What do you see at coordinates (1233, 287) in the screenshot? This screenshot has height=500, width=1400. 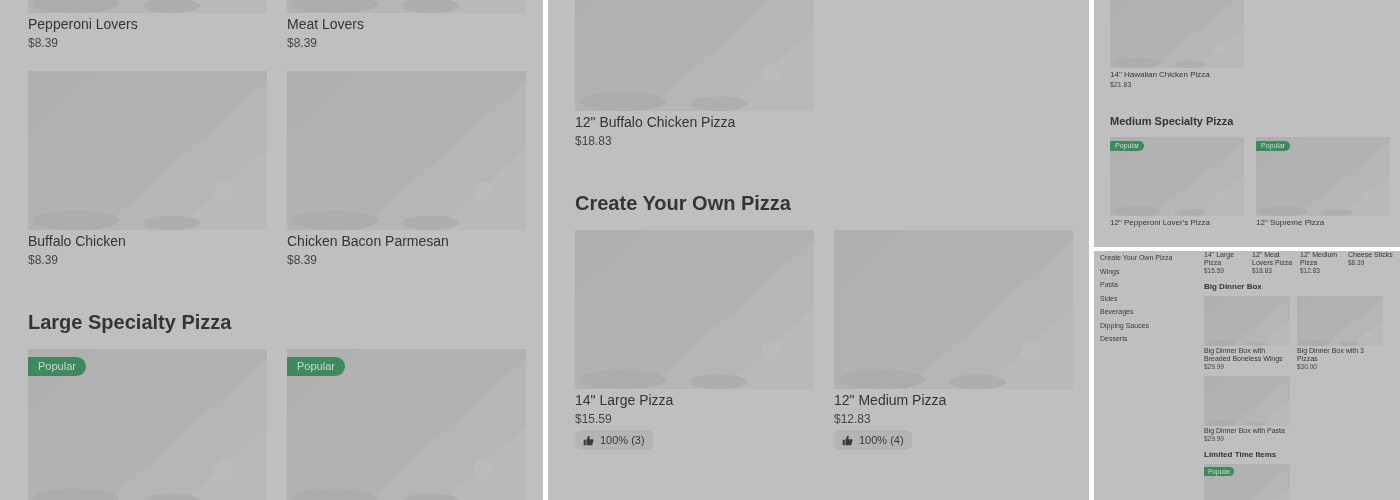 I see `section-heading: Big Dinner Box` at bounding box center [1233, 287].